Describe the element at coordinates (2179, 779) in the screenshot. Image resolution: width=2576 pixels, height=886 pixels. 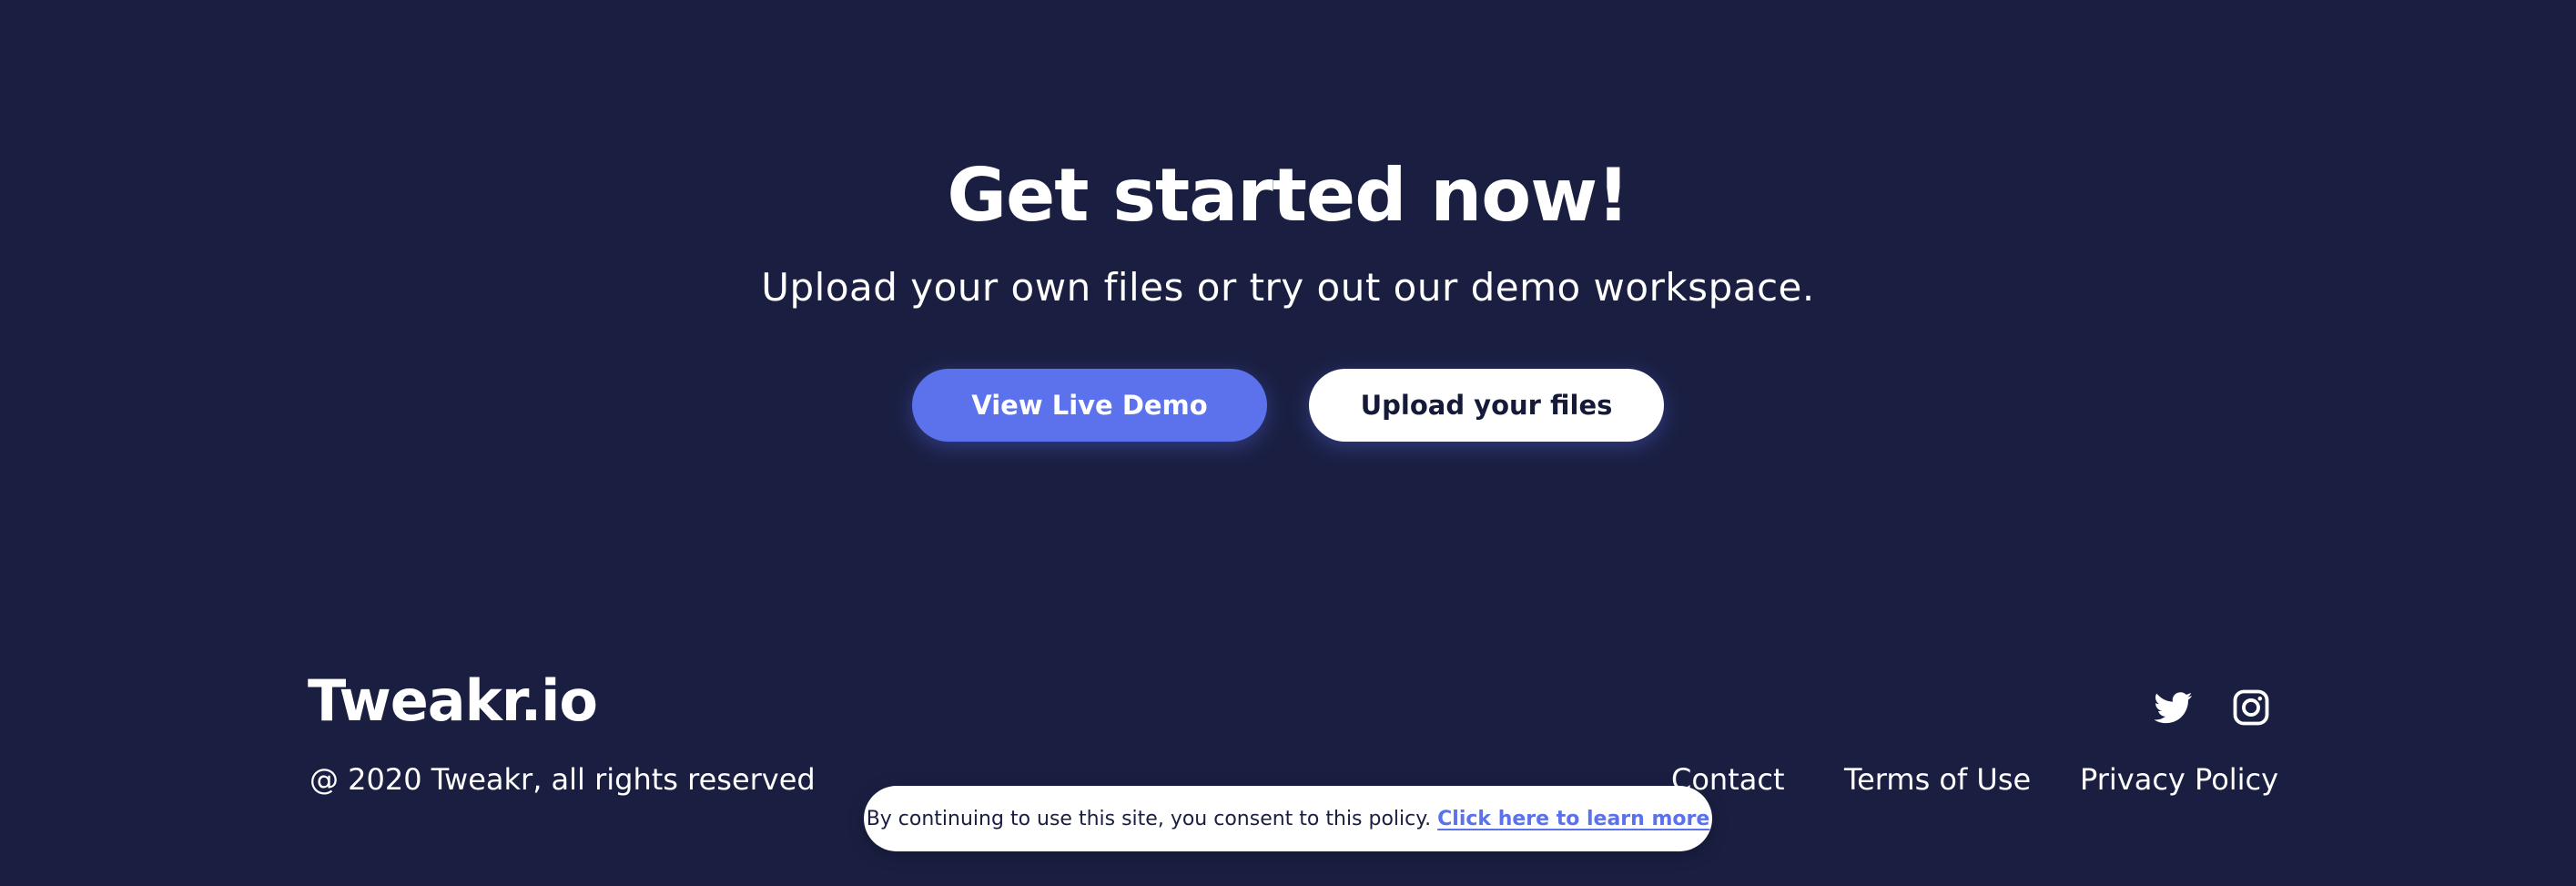
I see `footer-link-privacy: Privacy Policy` at that location.